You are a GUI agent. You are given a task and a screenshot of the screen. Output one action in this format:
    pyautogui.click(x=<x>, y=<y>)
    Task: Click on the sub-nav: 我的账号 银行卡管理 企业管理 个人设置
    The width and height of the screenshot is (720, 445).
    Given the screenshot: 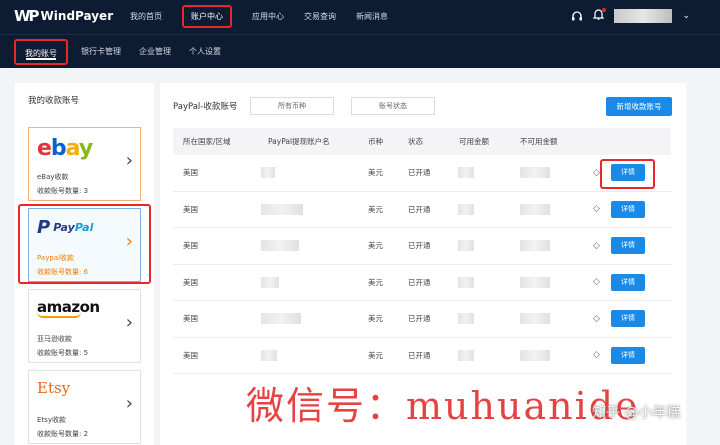 What is the action you would take?
    pyautogui.click(x=122, y=52)
    